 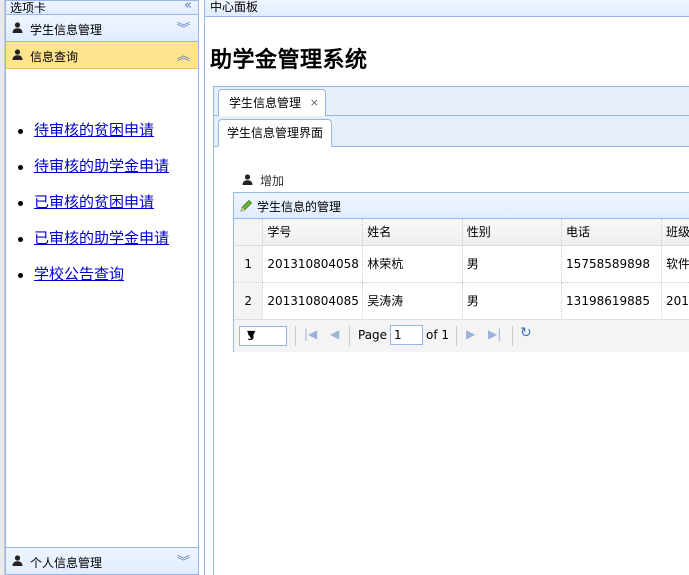 I want to click on cell-class: 201, so click(x=675, y=301).